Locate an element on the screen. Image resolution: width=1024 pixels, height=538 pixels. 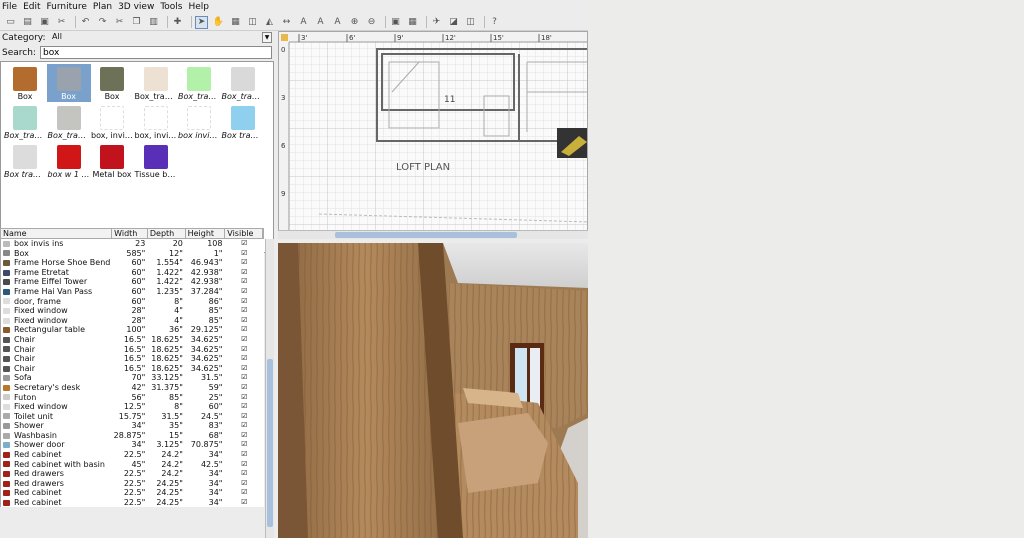
furniture-row: Secretary's desk 42" 31.375" 59" ☑ is located at coordinates (132, 388).